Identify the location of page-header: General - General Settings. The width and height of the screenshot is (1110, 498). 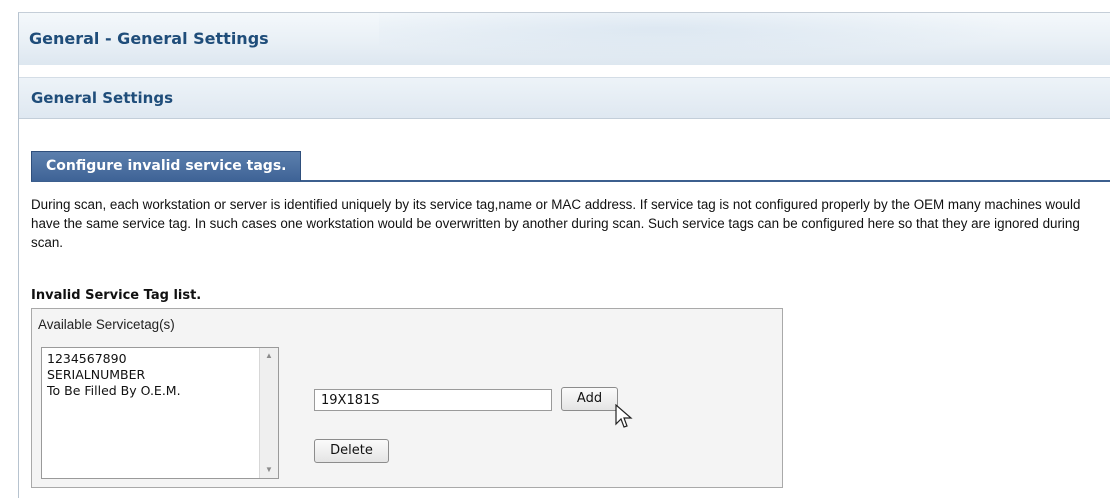
(564, 39).